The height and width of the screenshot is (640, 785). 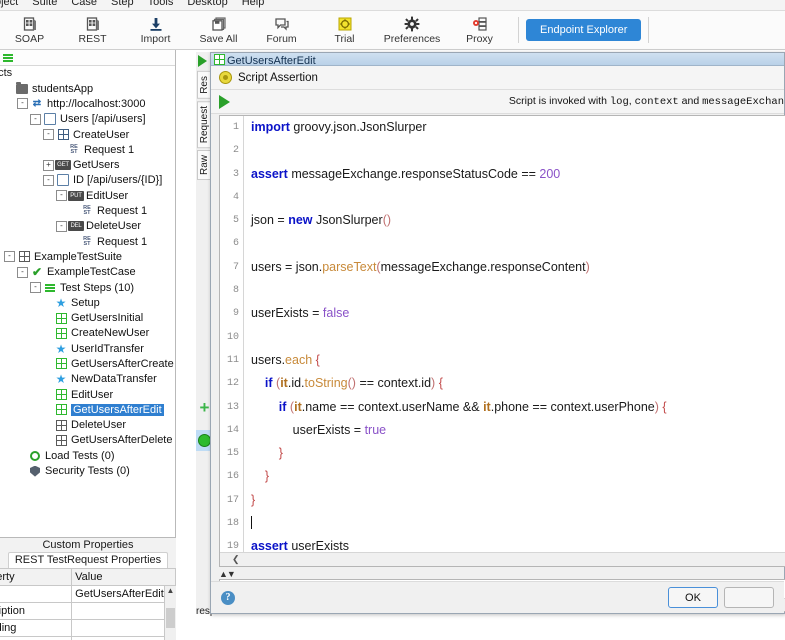 I want to click on navigator-view-icon, so click(x=8, y=57).